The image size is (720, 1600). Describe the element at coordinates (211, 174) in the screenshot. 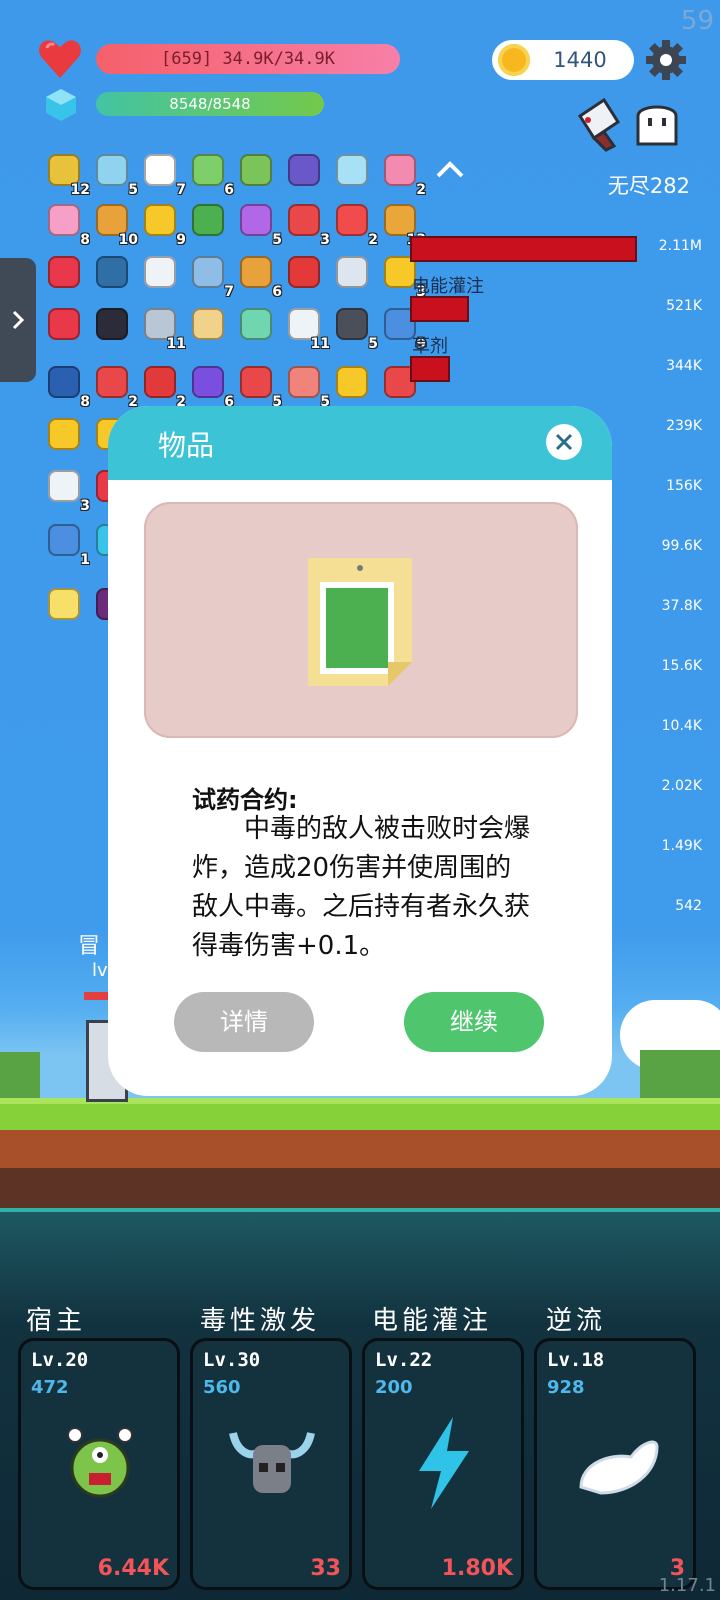

I see `money-heart-icon: 6` at that location.